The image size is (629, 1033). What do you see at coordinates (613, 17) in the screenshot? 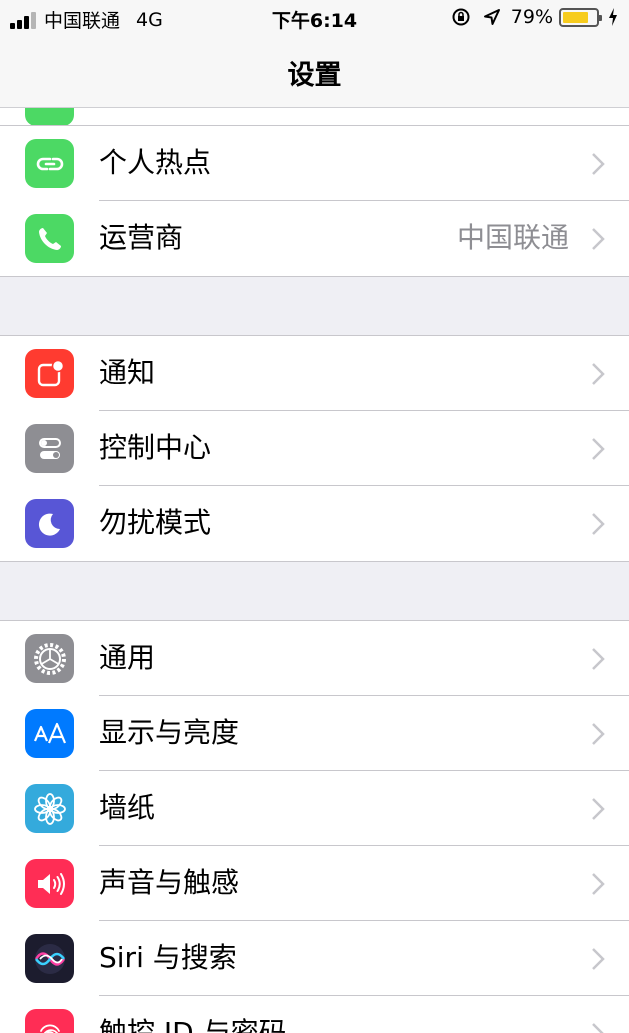
I see `charging-bolt-icon` at bounding box center [613, 17].